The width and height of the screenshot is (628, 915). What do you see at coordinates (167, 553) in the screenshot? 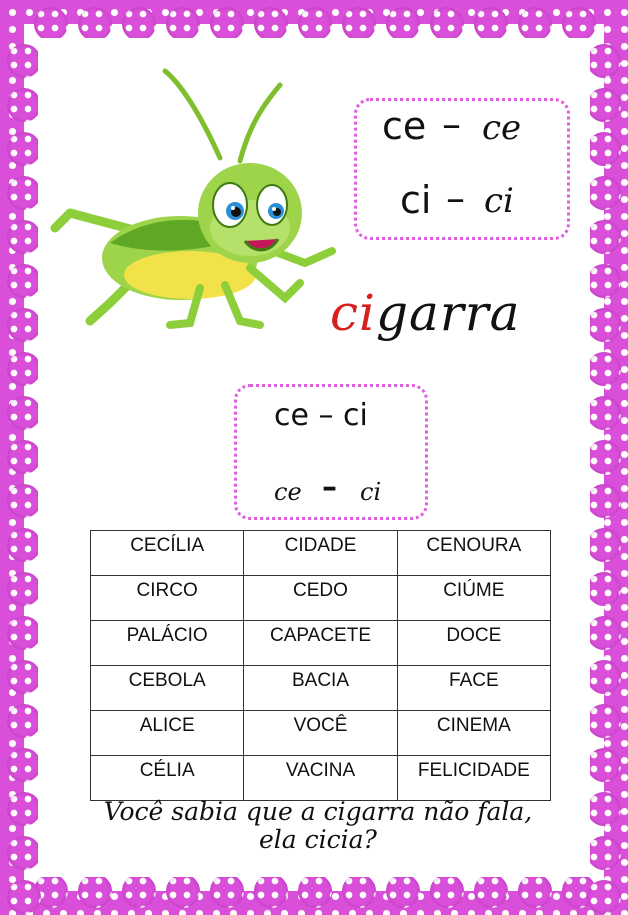
I see `table-cell: CECÍLIA` at bounding box center [167, 553].